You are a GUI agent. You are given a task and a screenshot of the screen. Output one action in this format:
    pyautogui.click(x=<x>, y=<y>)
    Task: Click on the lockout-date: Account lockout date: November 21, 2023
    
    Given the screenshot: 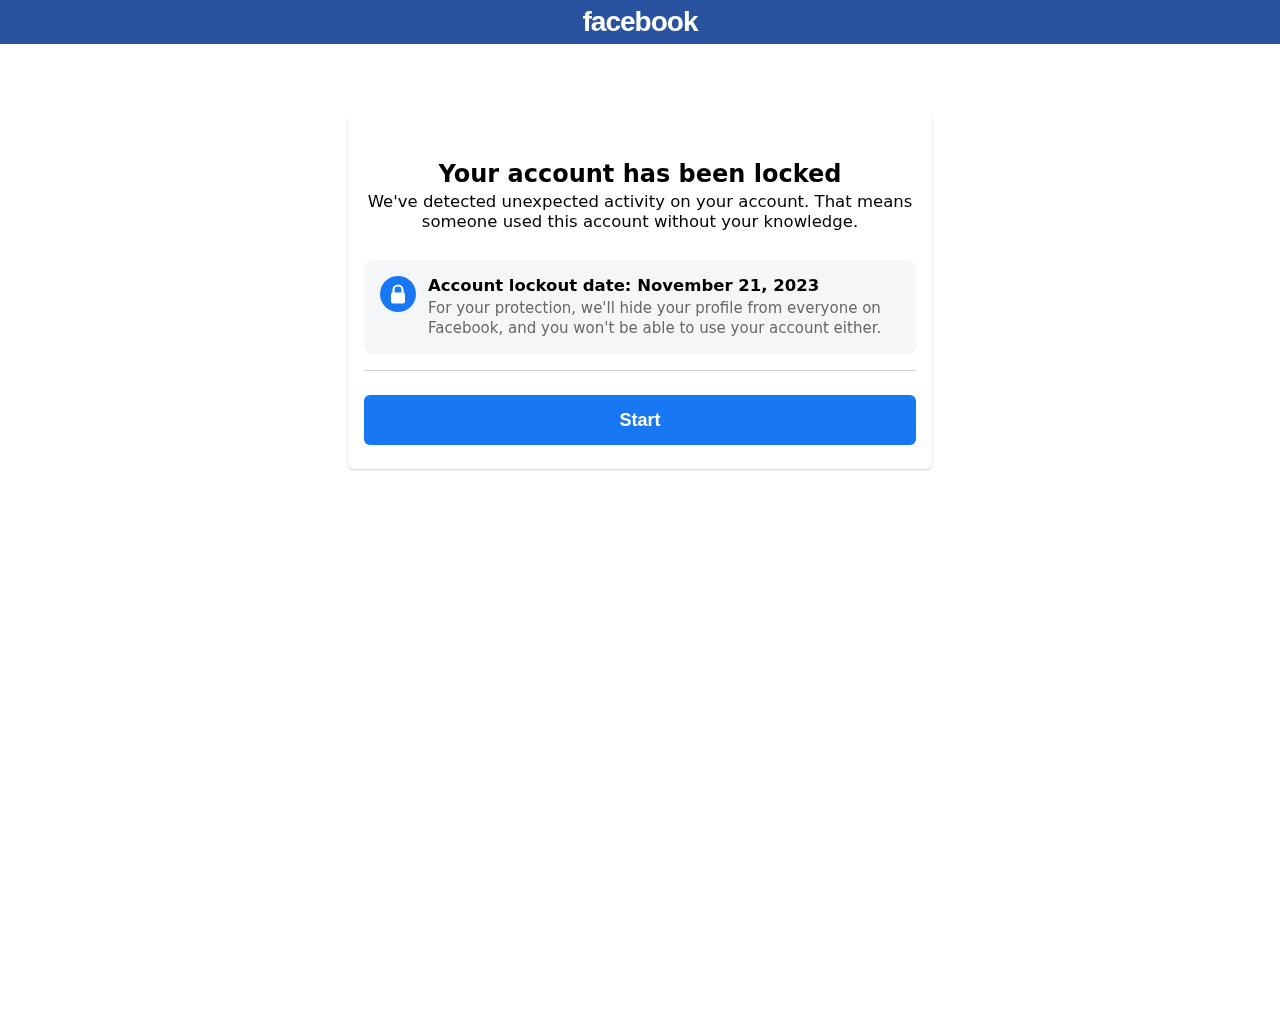 What is the action you would take?
    pyautogui.click(x=624, y=286)
    